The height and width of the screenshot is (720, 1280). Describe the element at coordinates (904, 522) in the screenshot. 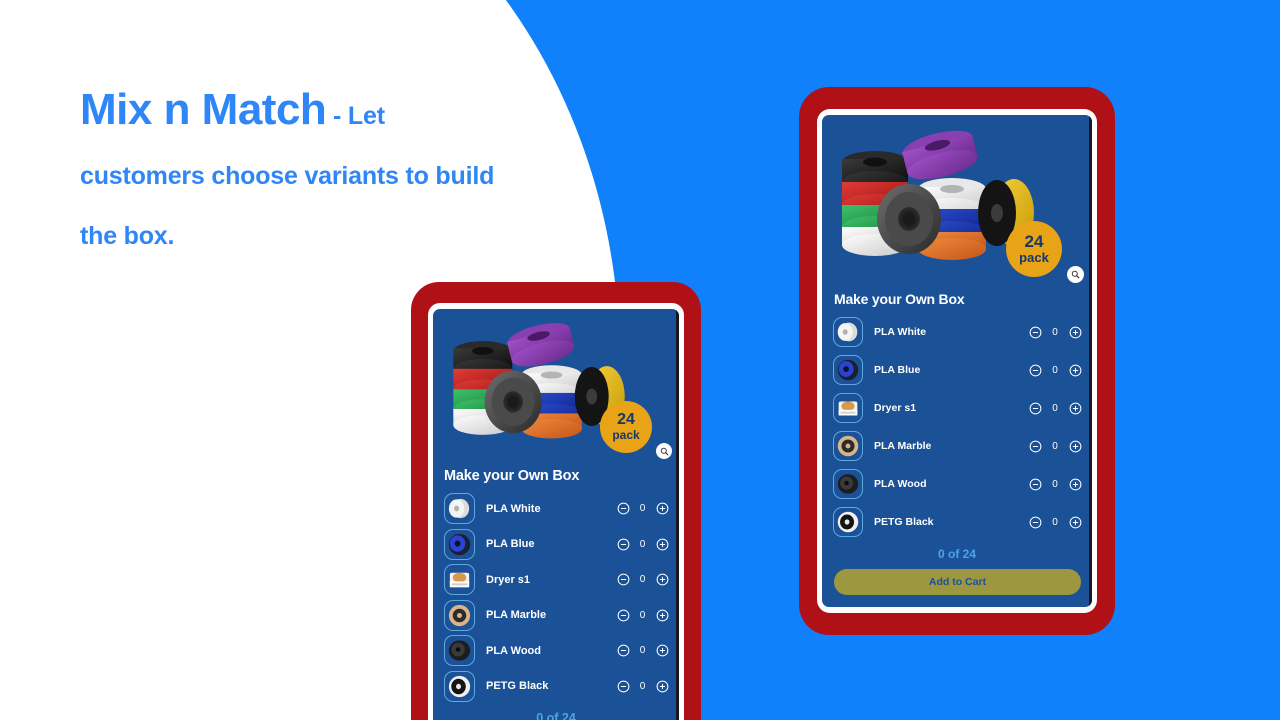

I see `product-name: PETG Black` at that location.